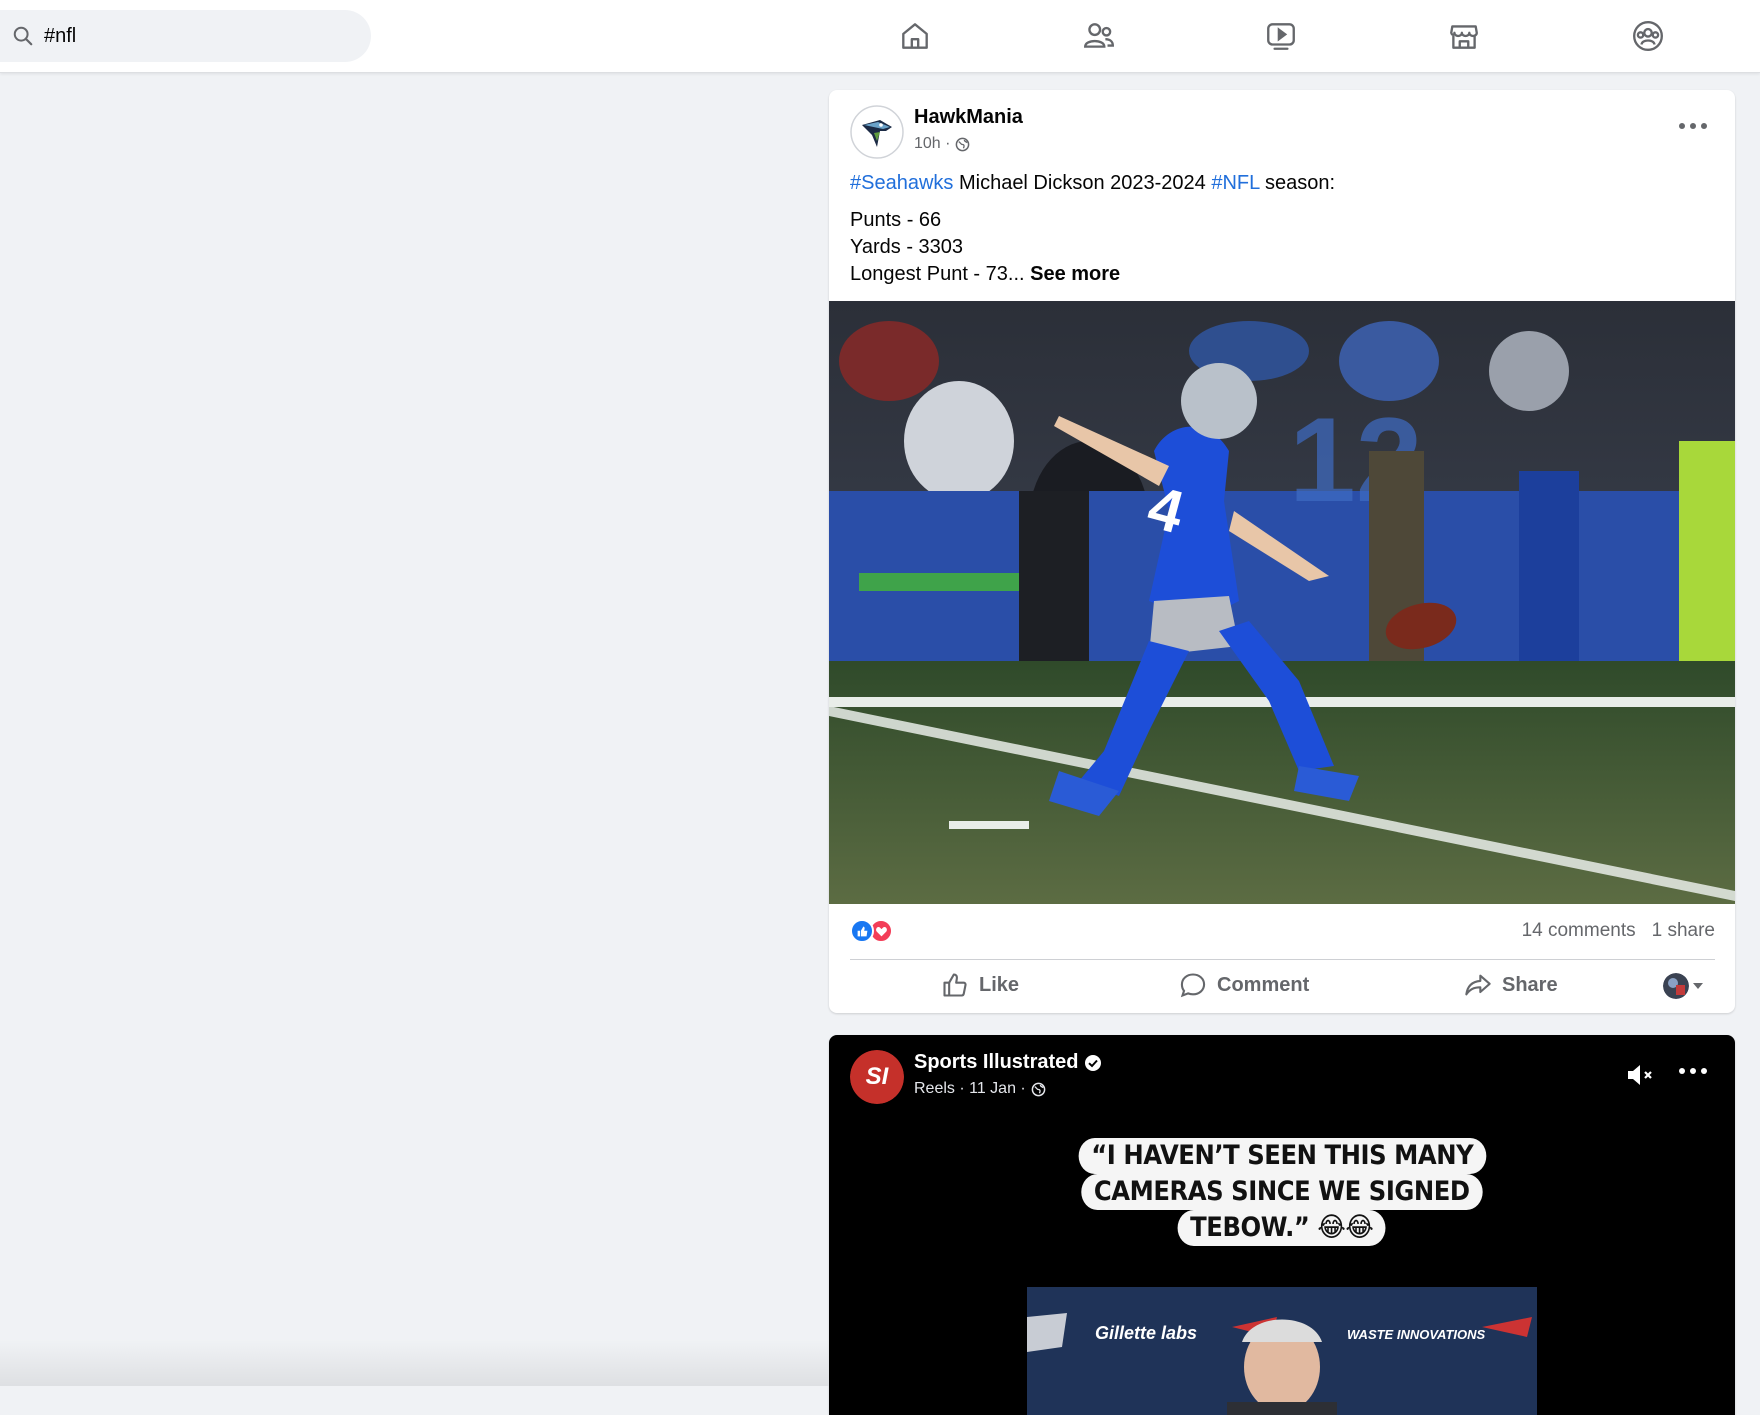  Describe the element at coordinates (1530, 984) in the screenshot. I see `share-label: Share` at that location.